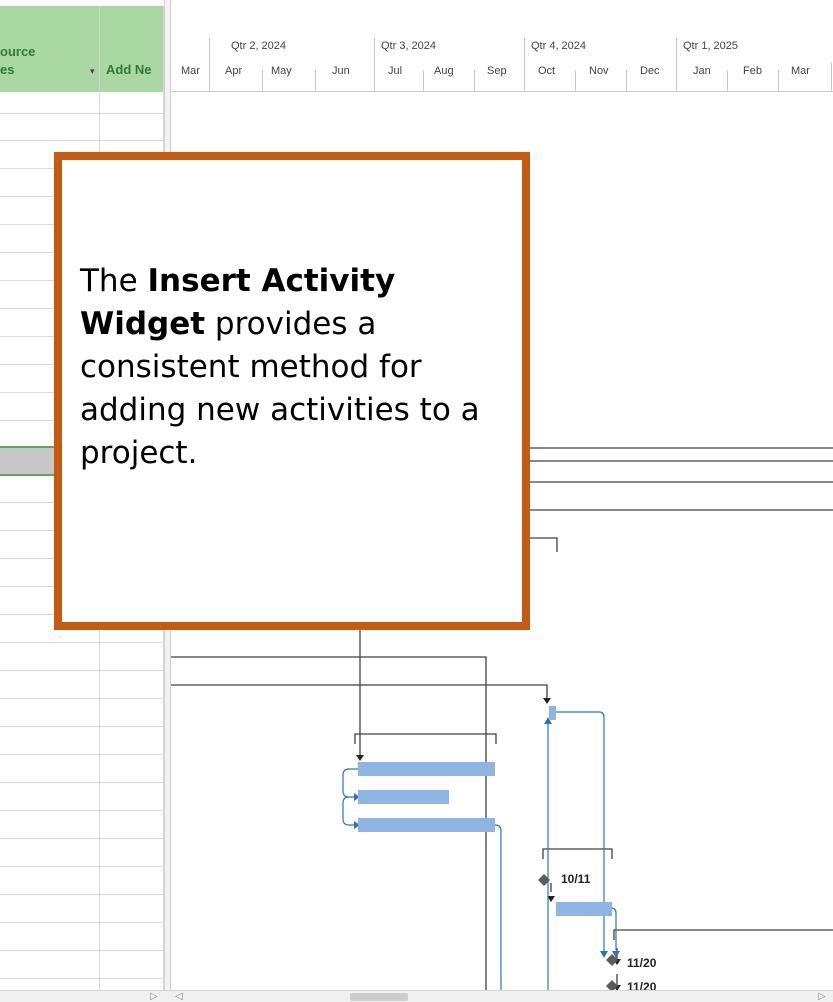 The height and width of the screenshot is (1002, 833). Describe the element at coordinates (259, 46) in the screenshot. I see `quarter-label: Qtr 2, 2024` at that location.